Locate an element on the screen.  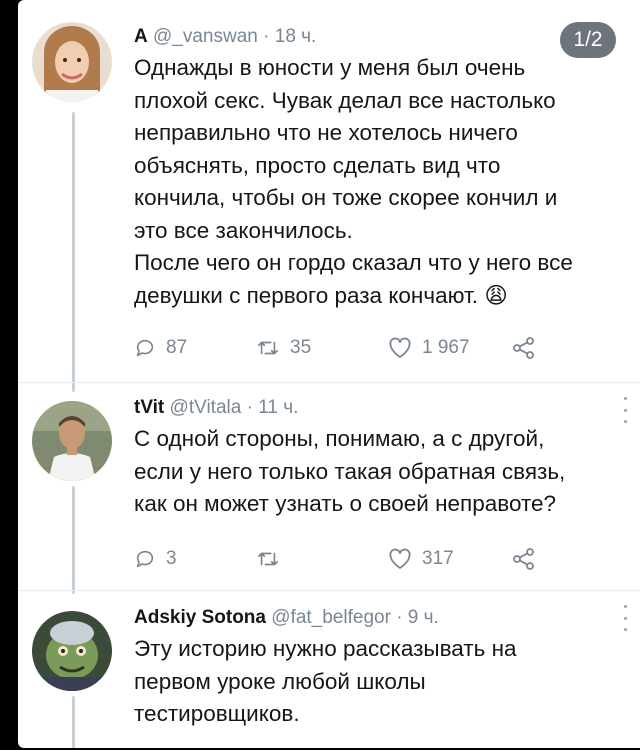
like-button: 1 967 is located at coordinates (450, 348).